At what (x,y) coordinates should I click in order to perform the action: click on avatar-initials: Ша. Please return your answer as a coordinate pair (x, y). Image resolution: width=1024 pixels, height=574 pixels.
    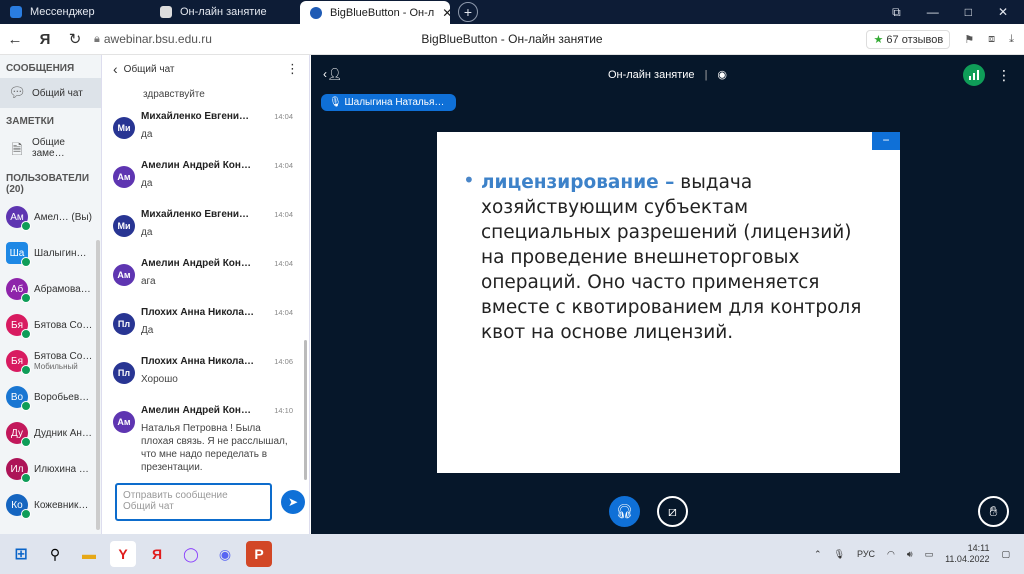
    Looking at the image, I should click on (17, 253).